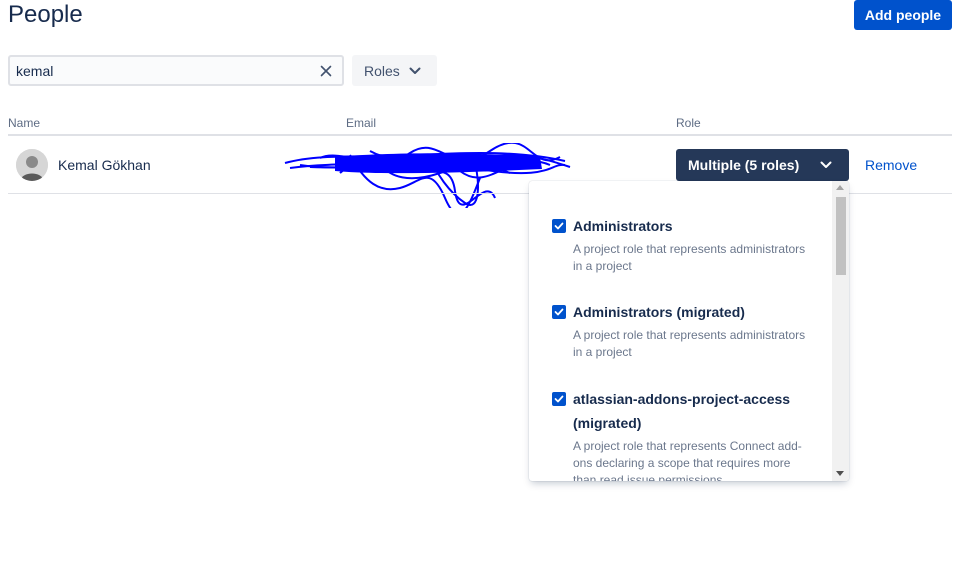  I want to click on avatar, so click(32, 165).